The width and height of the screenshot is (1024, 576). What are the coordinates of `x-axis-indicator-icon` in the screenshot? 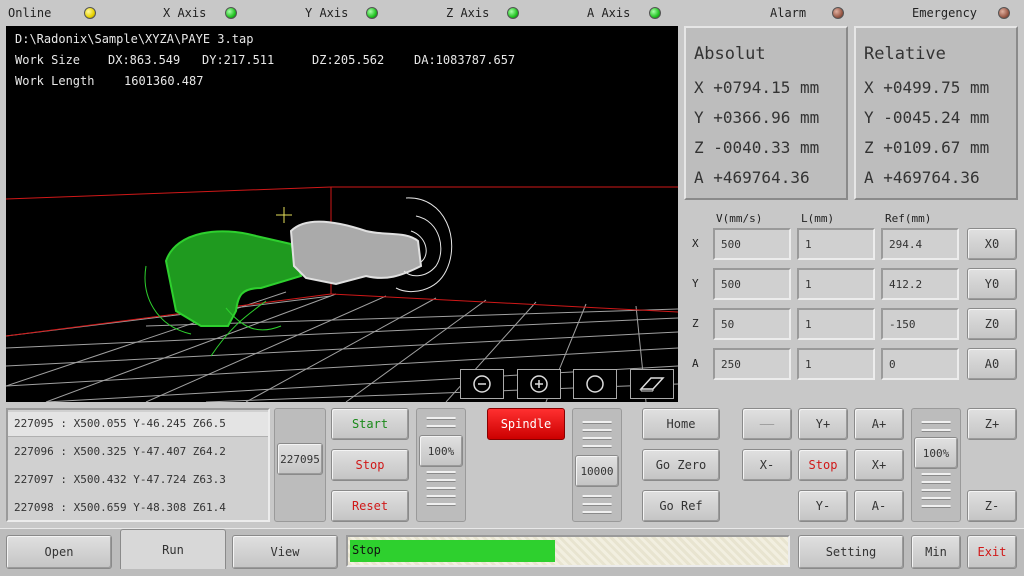 It's located at (231, 13).